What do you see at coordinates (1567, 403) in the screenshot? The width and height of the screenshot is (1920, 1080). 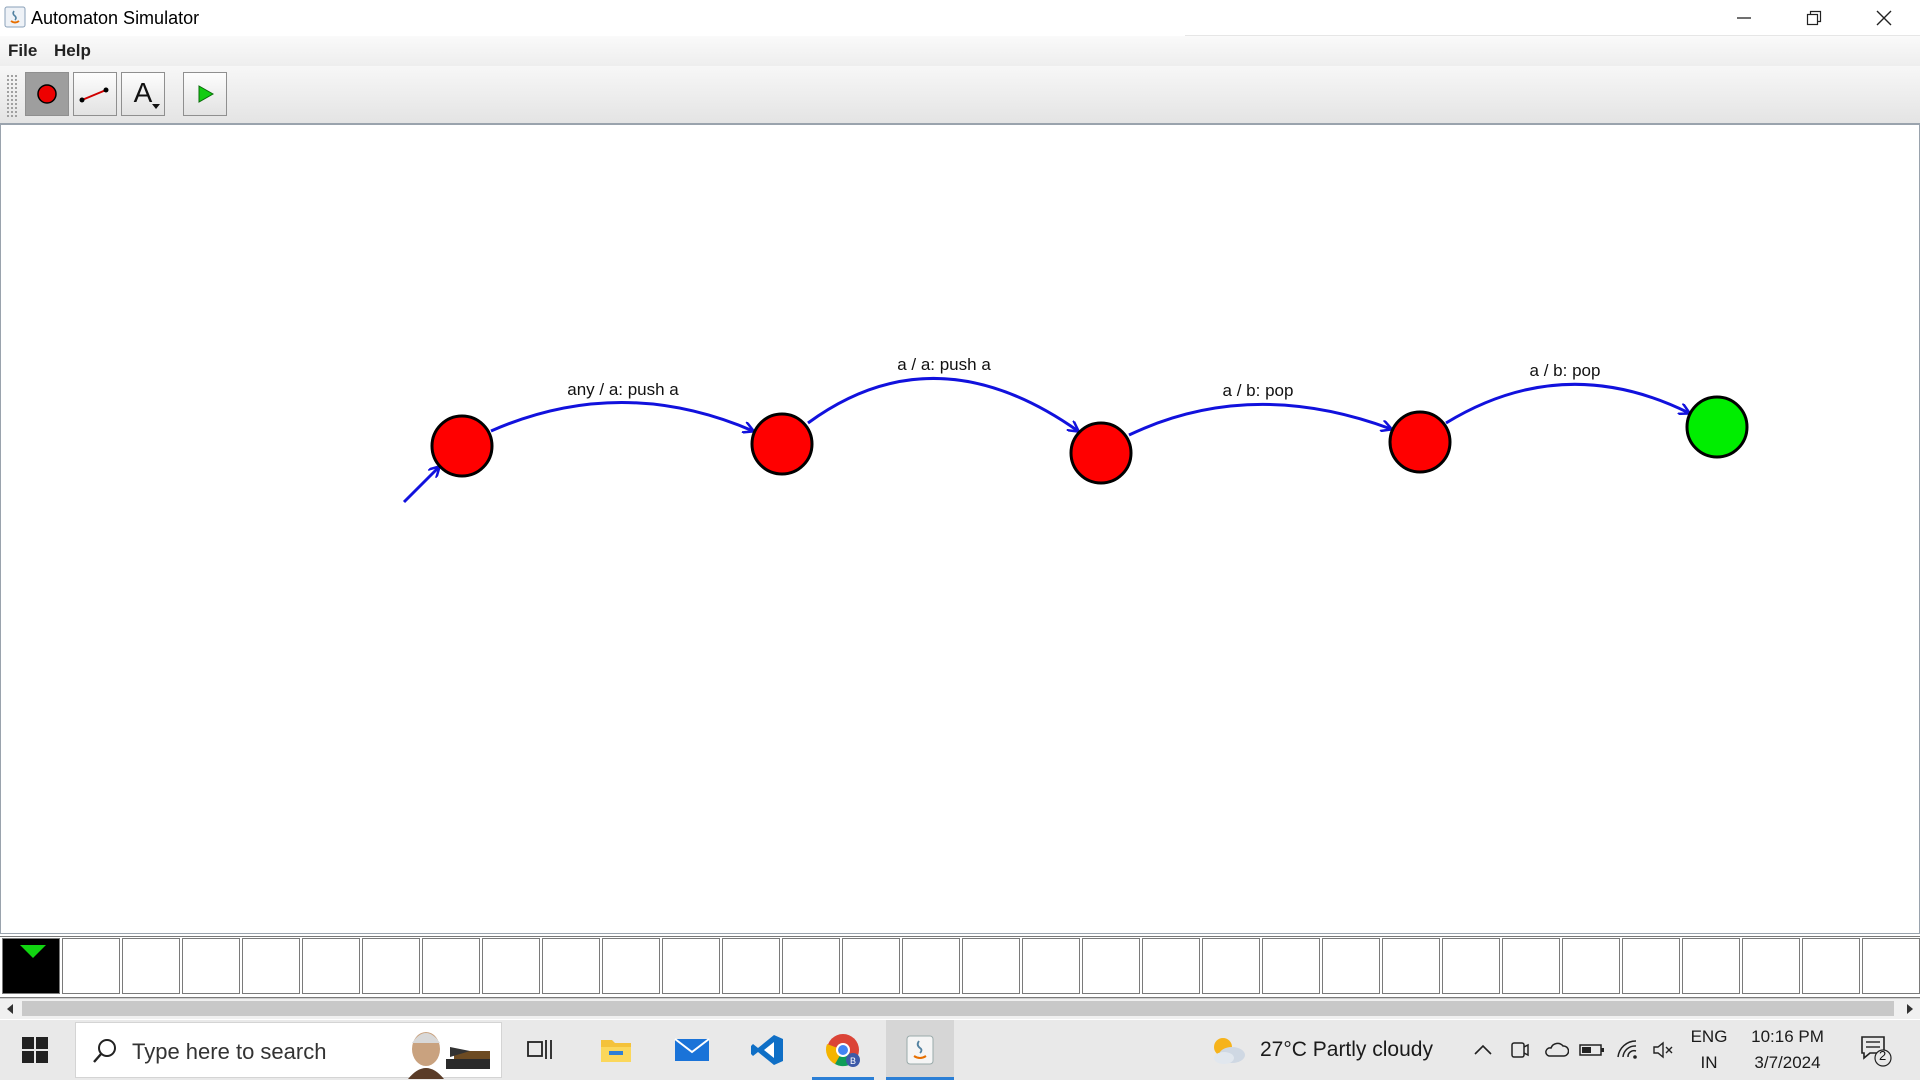 I see `transition-edge-q3-q4` at bounding box center [1567, 403].